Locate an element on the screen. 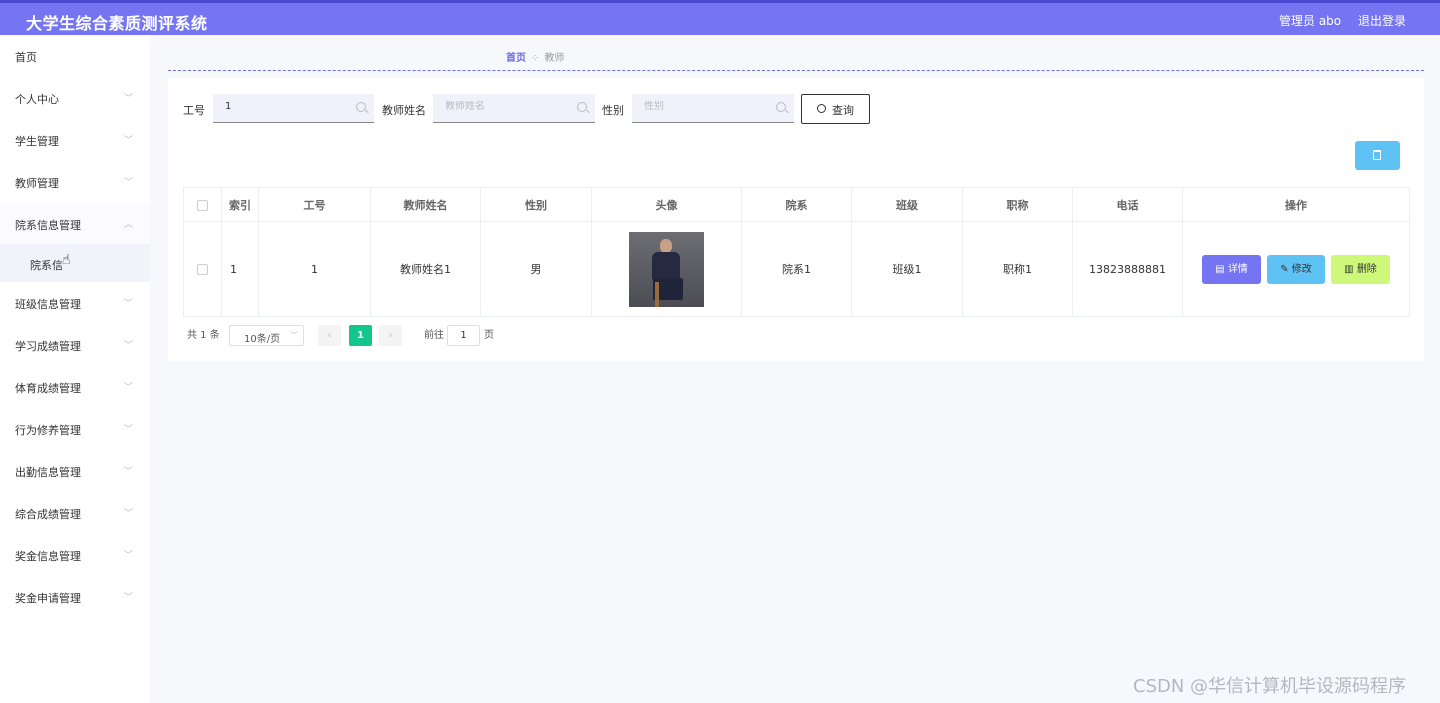 The height and width of the screenshot is (703, 1440). sidebar-item-departments: 院系信息管理 ︿ is located at coordinates (75, 224).